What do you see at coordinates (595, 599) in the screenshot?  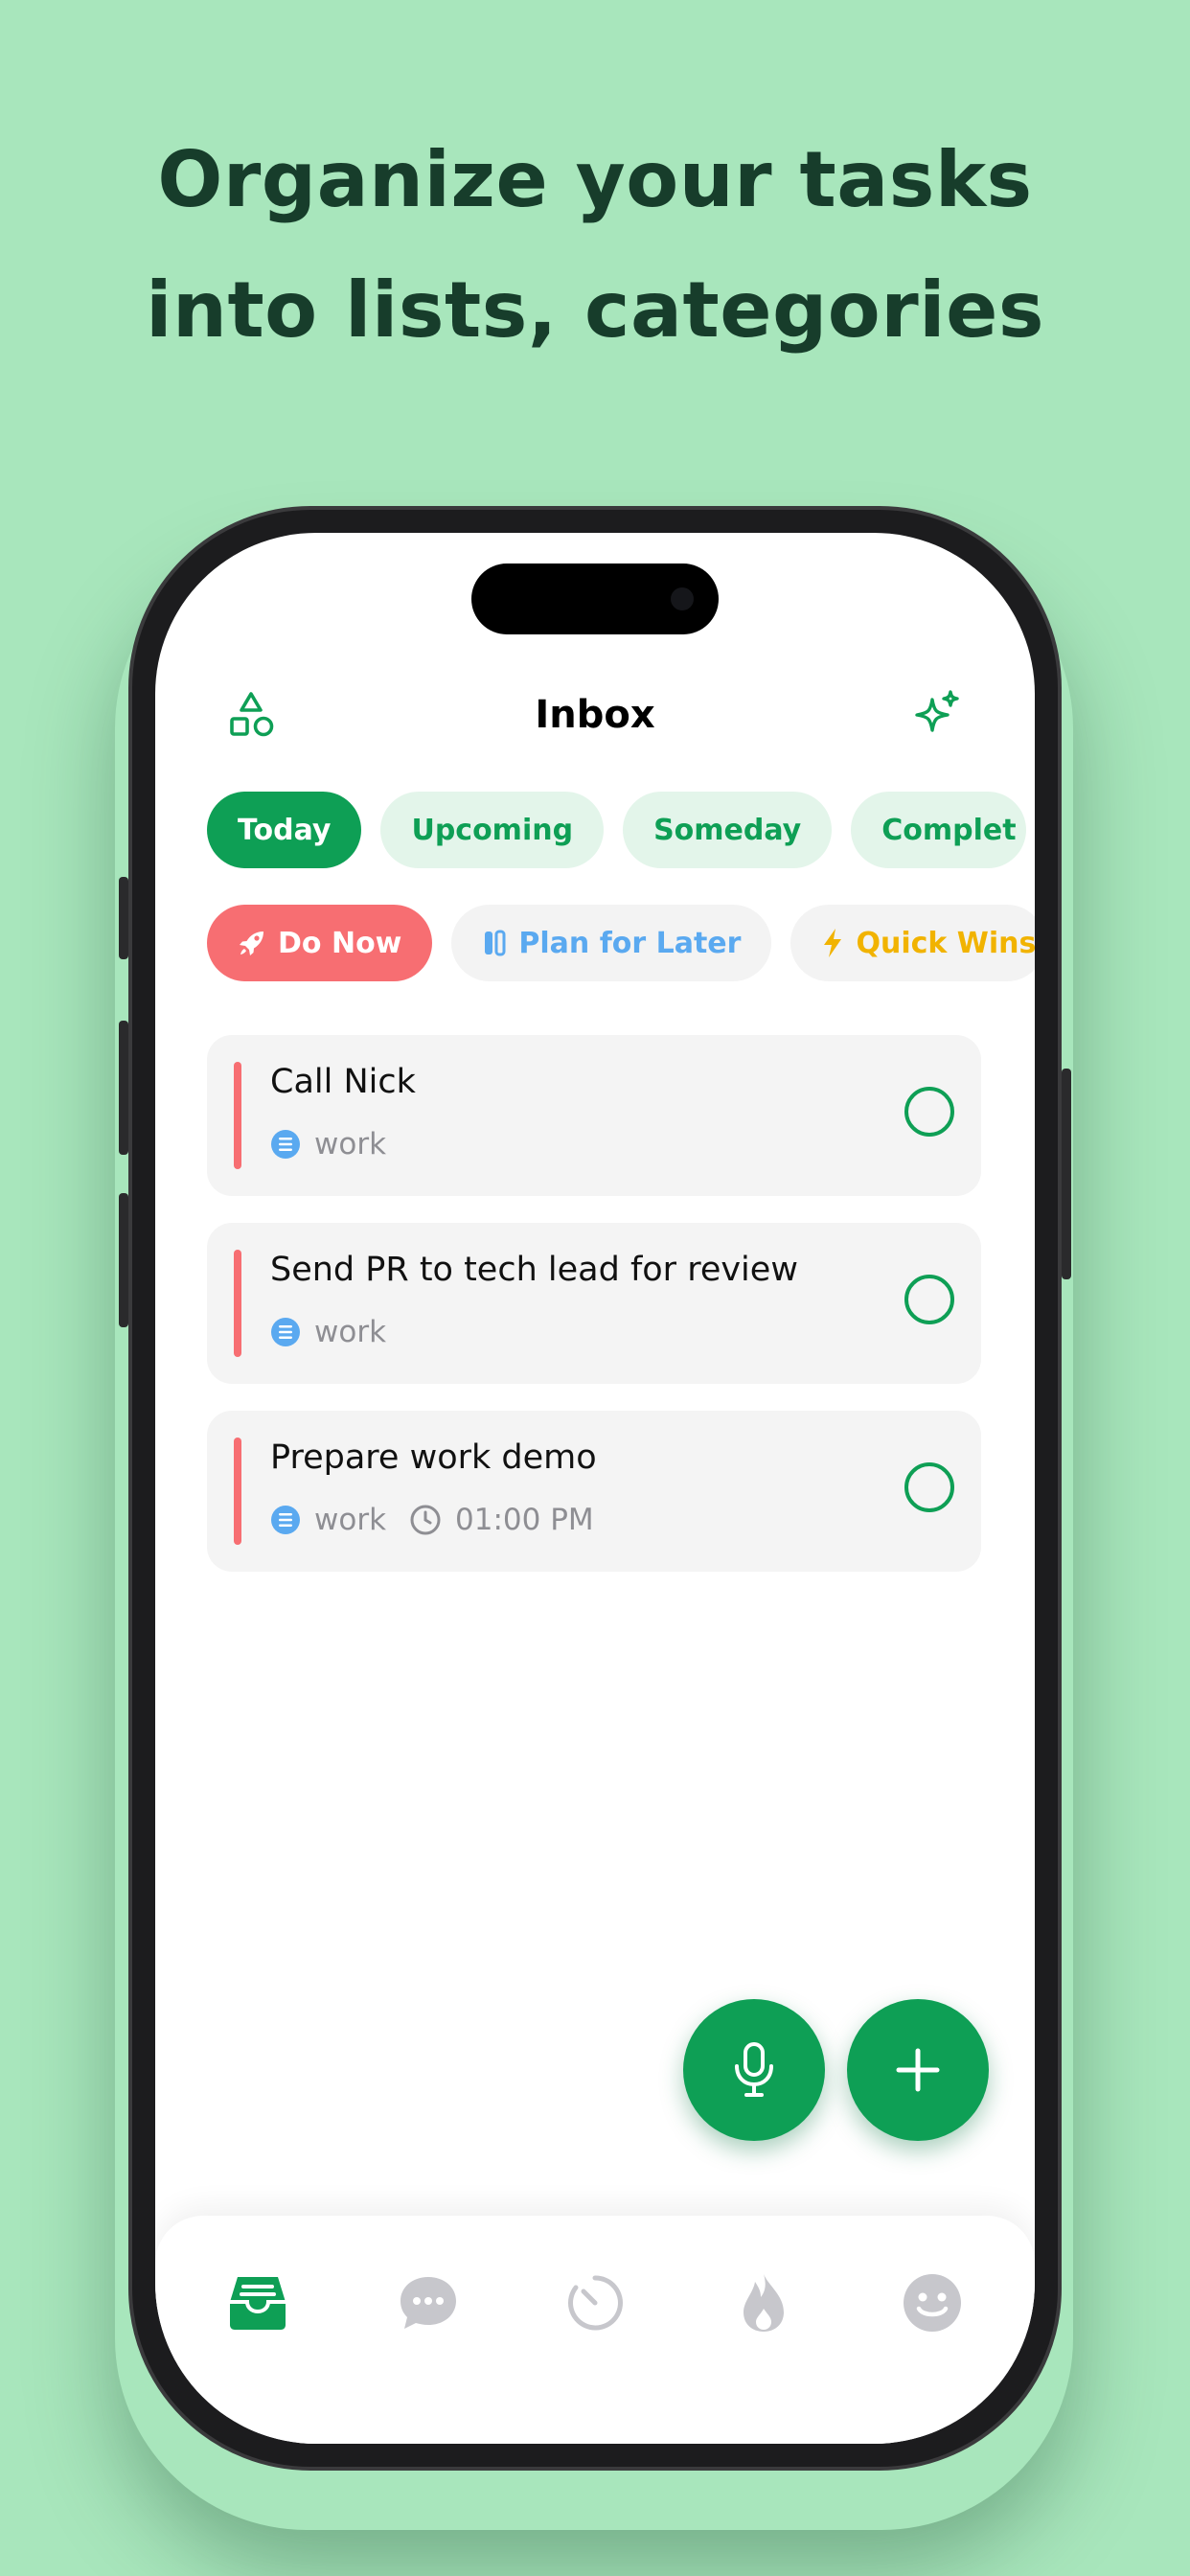 I see `dynamic-island` at bounding box center [595, 599].